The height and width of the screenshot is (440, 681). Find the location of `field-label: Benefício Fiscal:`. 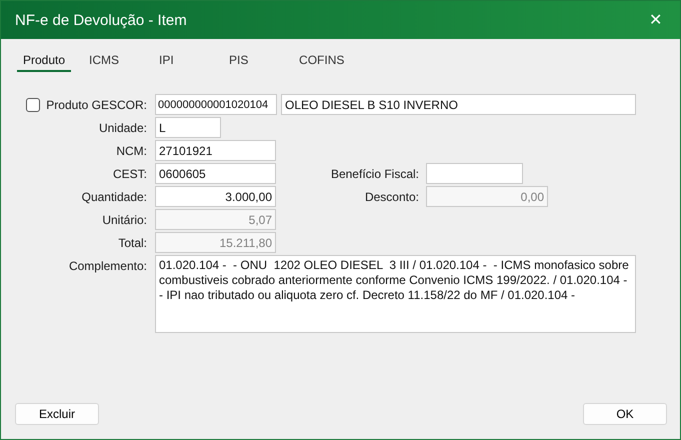

field-label: Benefício Fiscal: is located at coordinates (374, 173).